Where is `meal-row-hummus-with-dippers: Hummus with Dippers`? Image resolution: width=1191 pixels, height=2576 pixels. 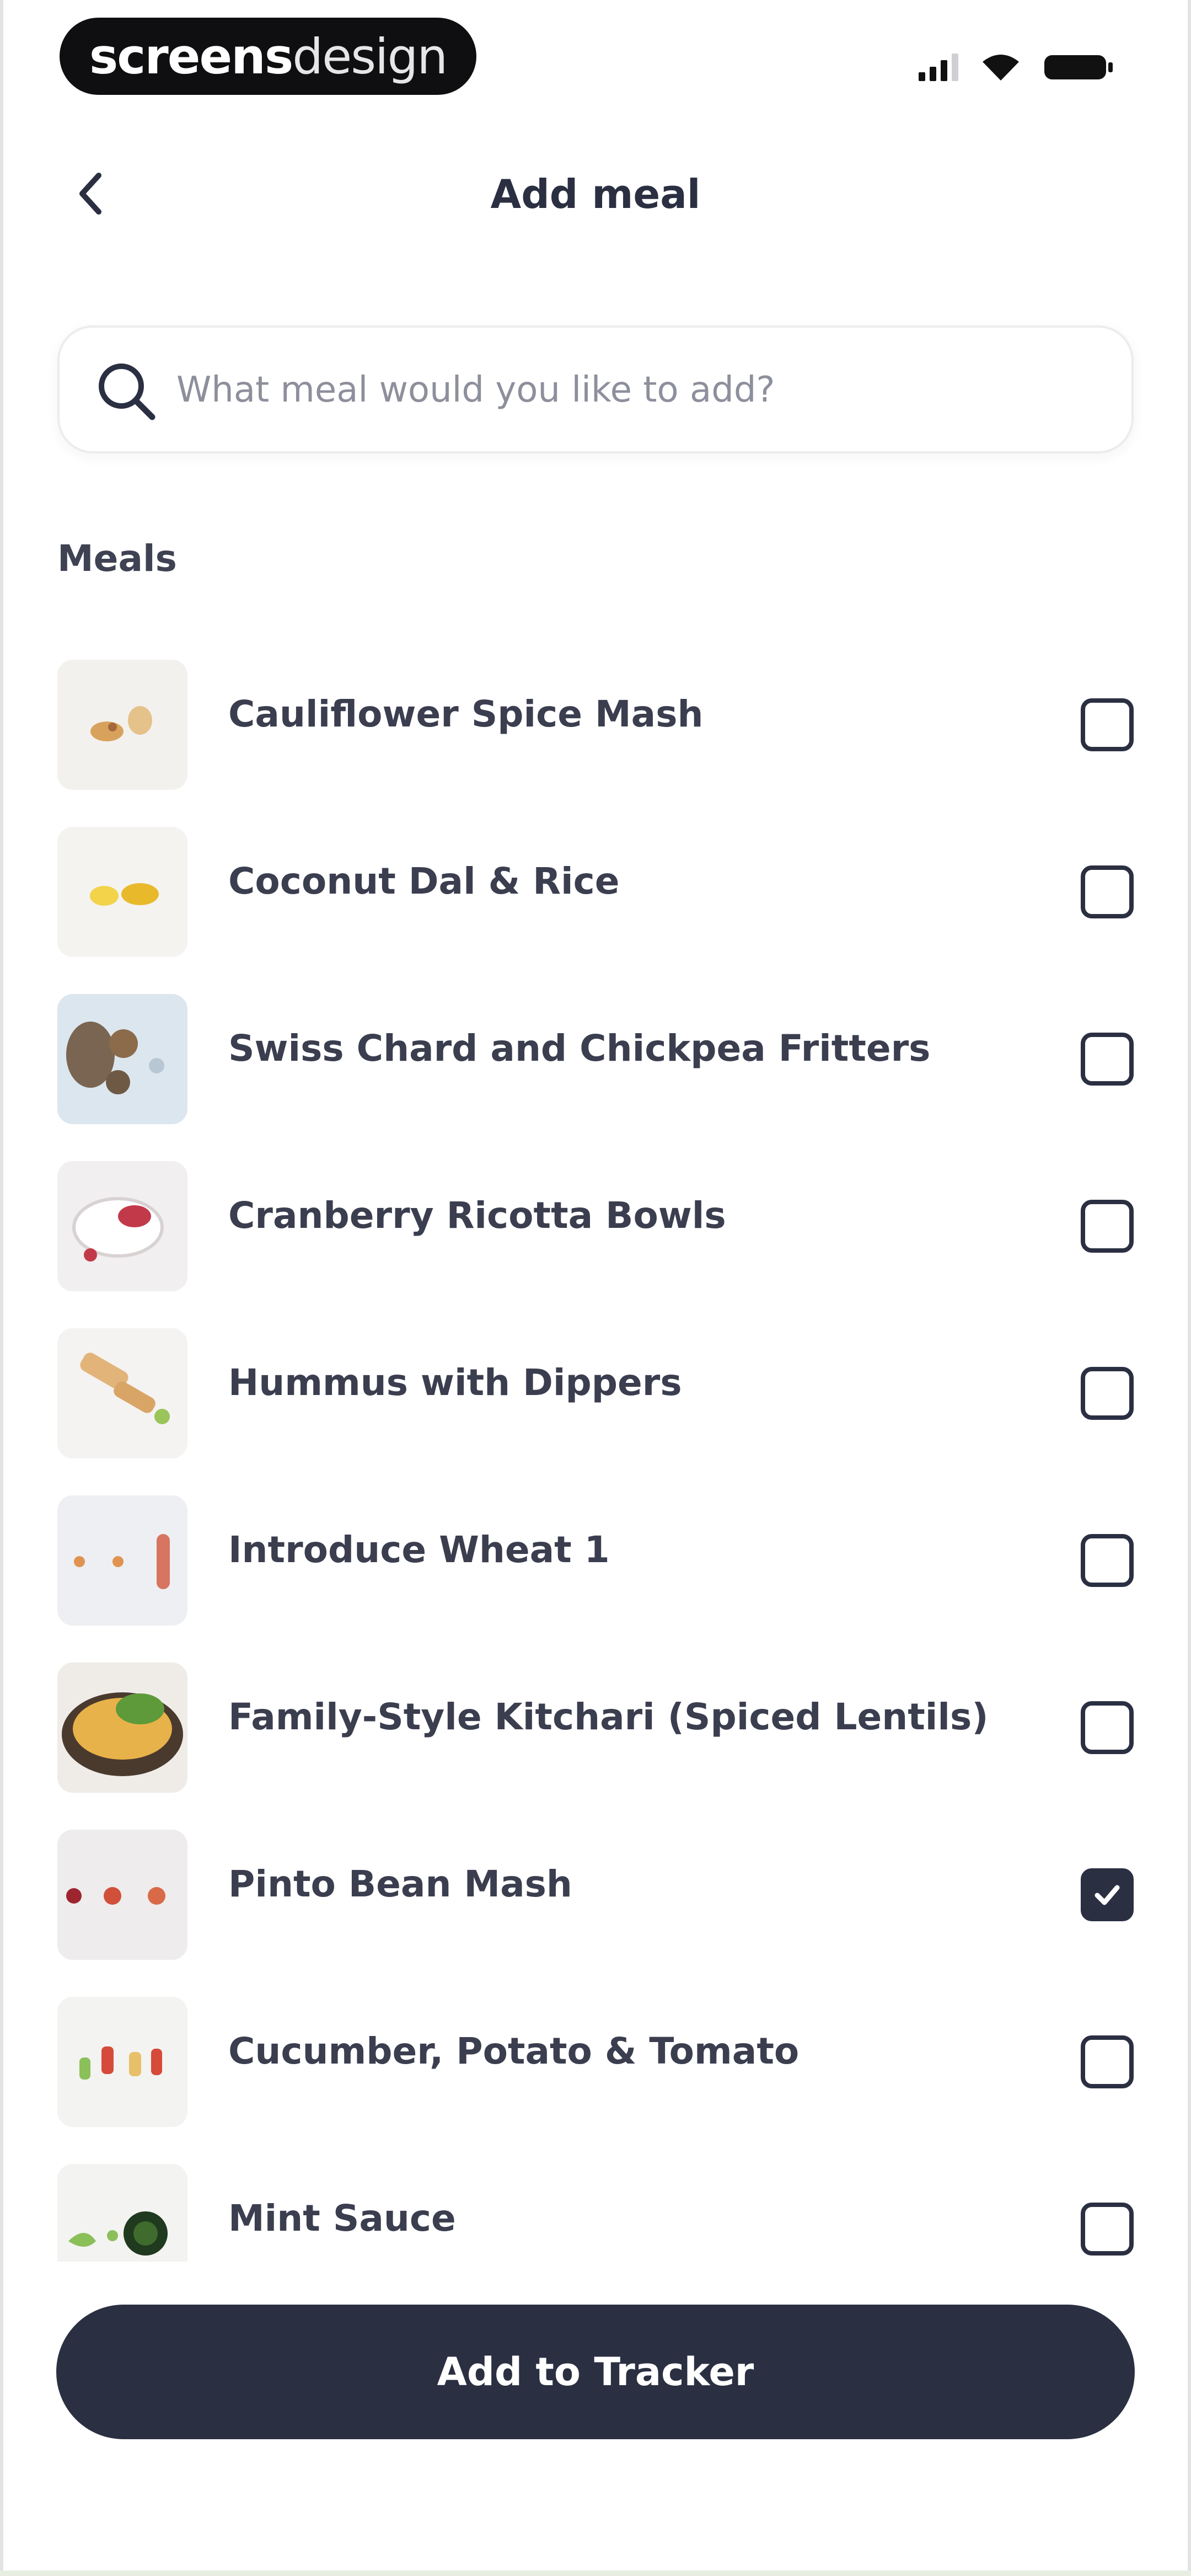
meal-row-hummus-with-dippers: Hummus with Dippers is located at coordinates (595, 1405).